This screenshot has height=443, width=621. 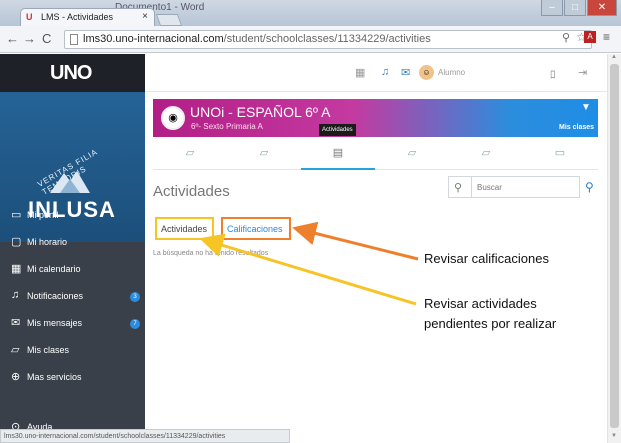 I want to click on annotation-grades: Revisar calificaciones, so click(x=486, y=258).